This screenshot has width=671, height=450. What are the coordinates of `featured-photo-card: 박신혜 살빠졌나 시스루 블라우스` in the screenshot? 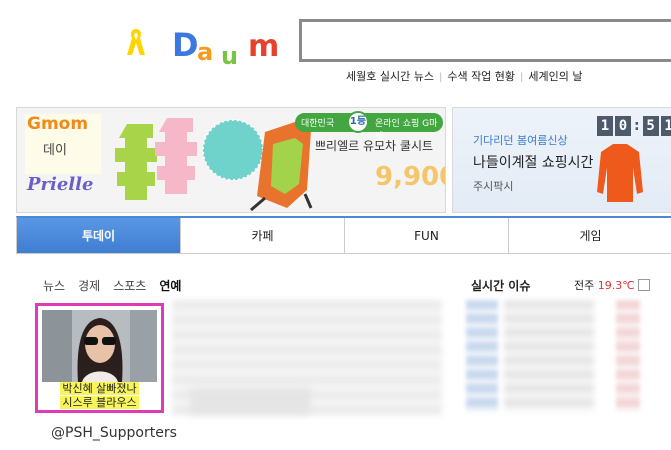 It's located at (99, 358).